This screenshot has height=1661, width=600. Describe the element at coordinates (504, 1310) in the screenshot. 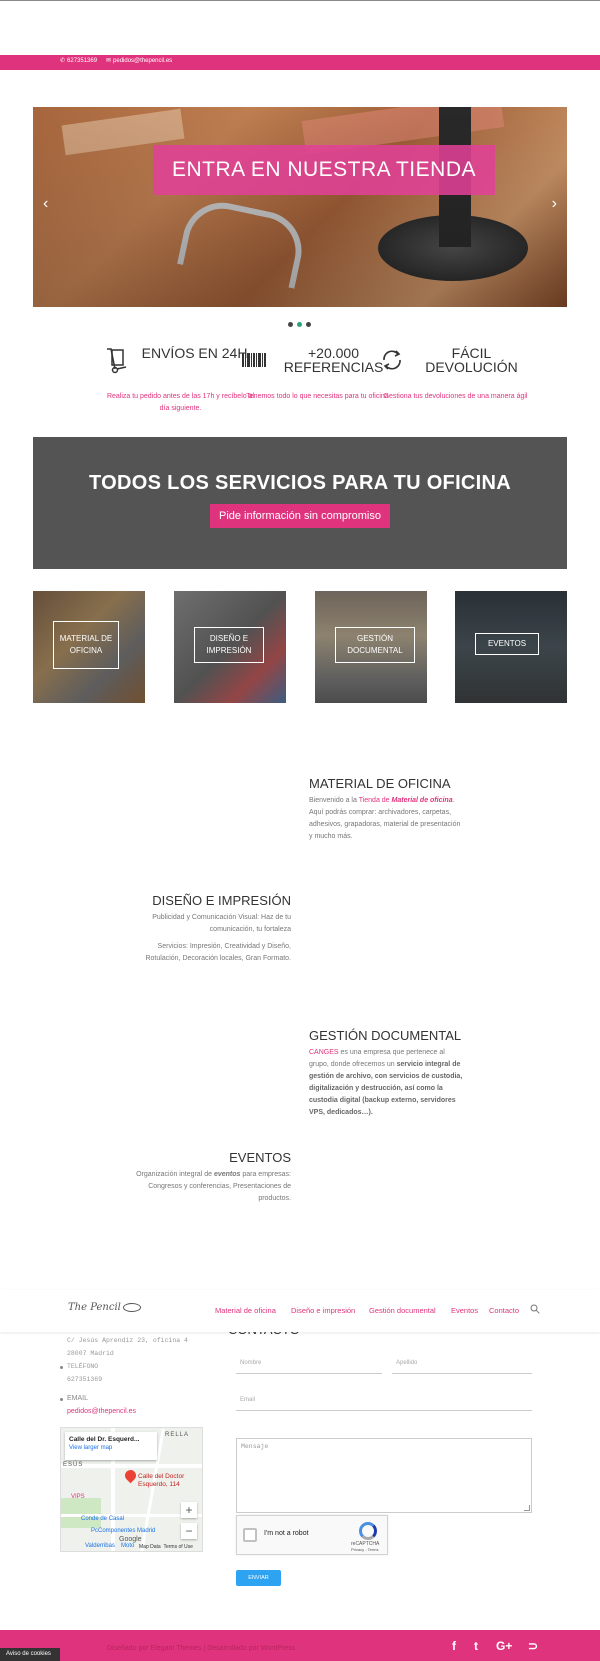

I see `nav-contacto: Contacto` at that location.